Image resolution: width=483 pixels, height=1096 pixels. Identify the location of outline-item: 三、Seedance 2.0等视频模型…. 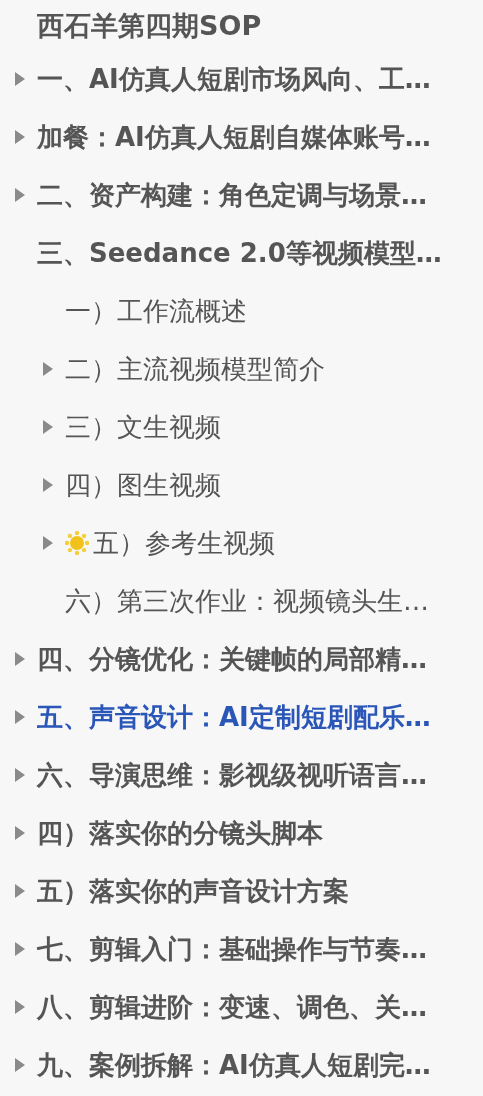
(239, 253).